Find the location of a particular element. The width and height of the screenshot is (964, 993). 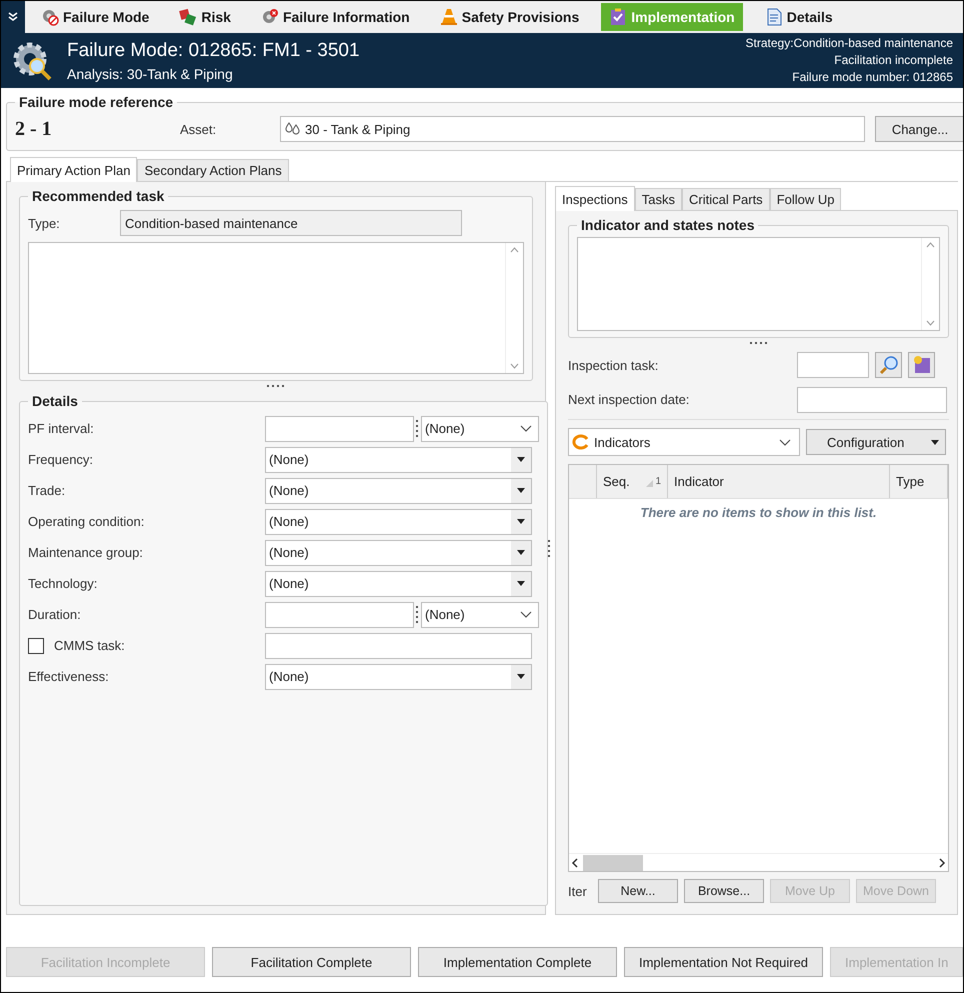

gear-error-icon is located at coordinates (269, 17).